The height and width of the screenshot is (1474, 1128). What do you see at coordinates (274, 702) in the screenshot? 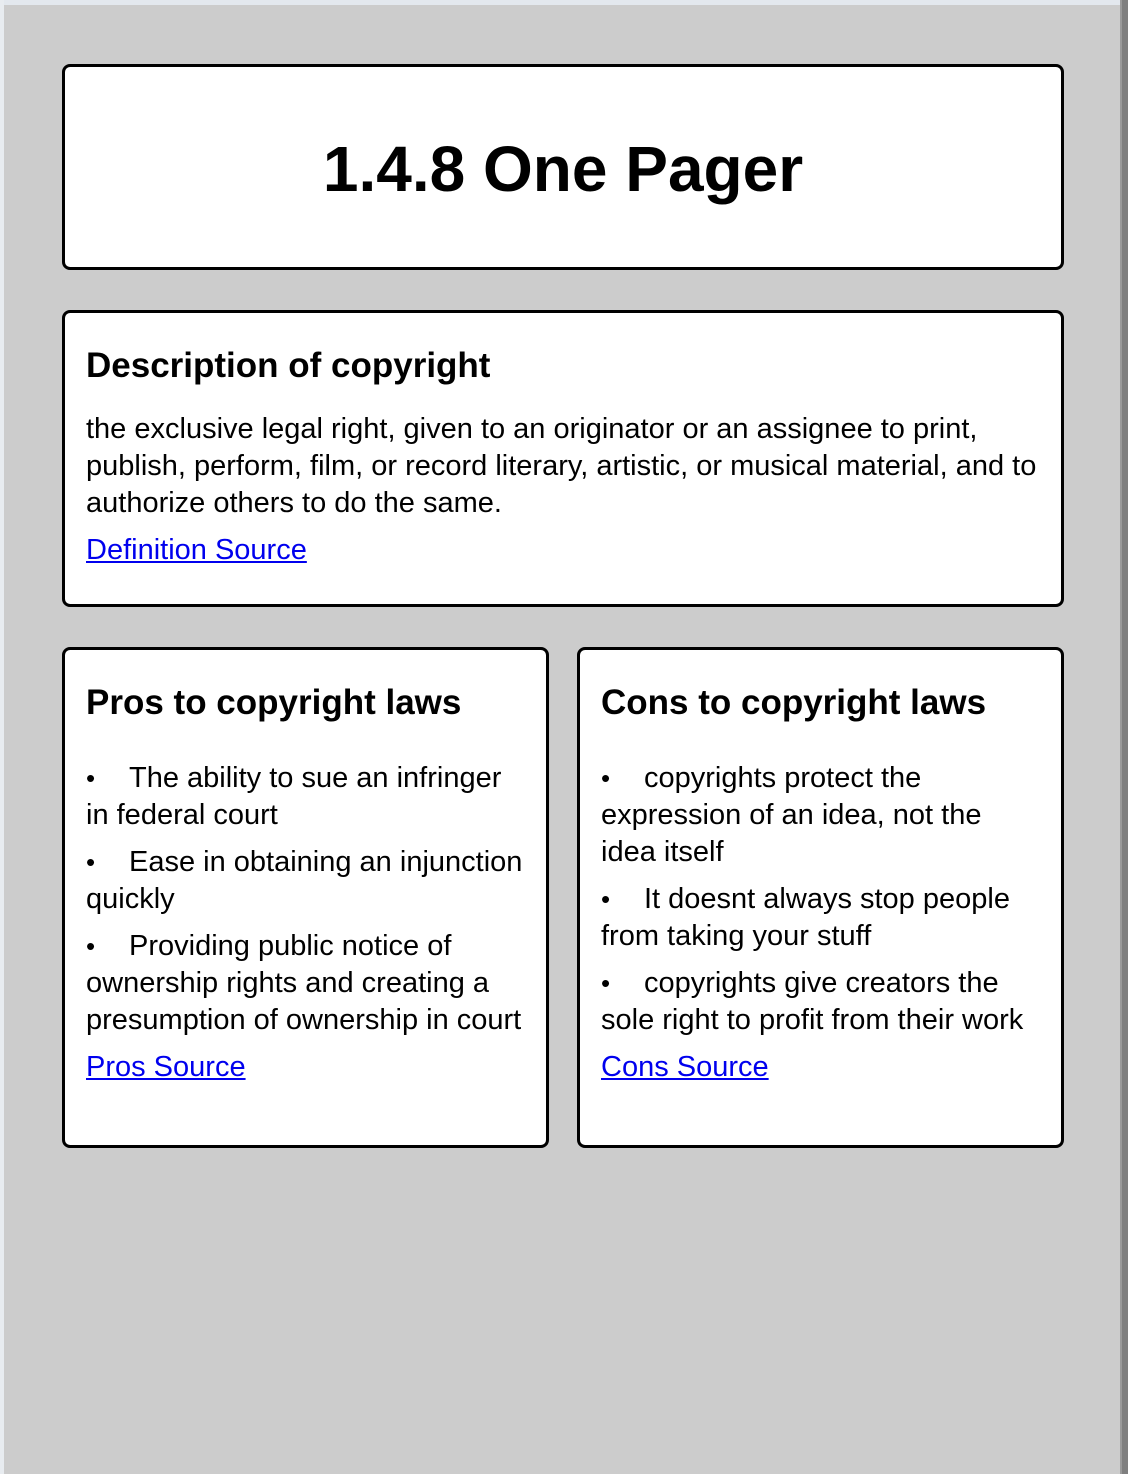
I see `pros-heading: Pros to copyright laws` at bounding box center [274, 702].